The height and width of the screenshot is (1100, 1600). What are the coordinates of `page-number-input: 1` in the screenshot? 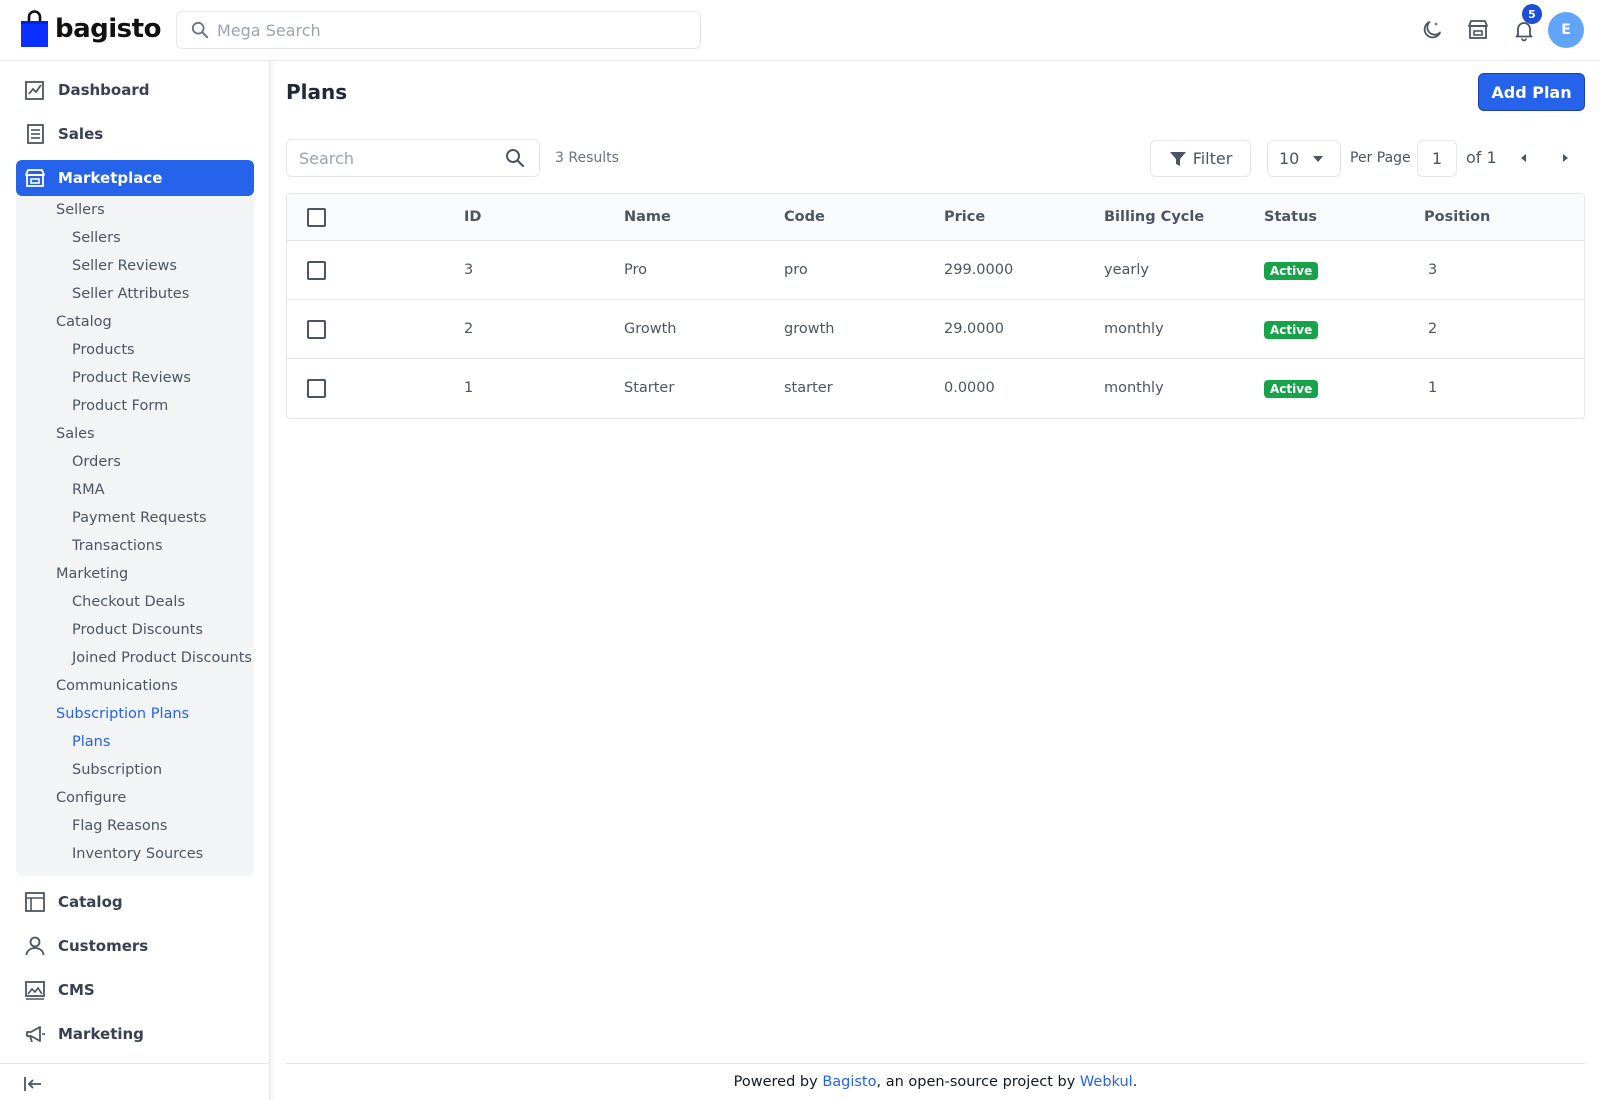 It's located at (1437, 158).